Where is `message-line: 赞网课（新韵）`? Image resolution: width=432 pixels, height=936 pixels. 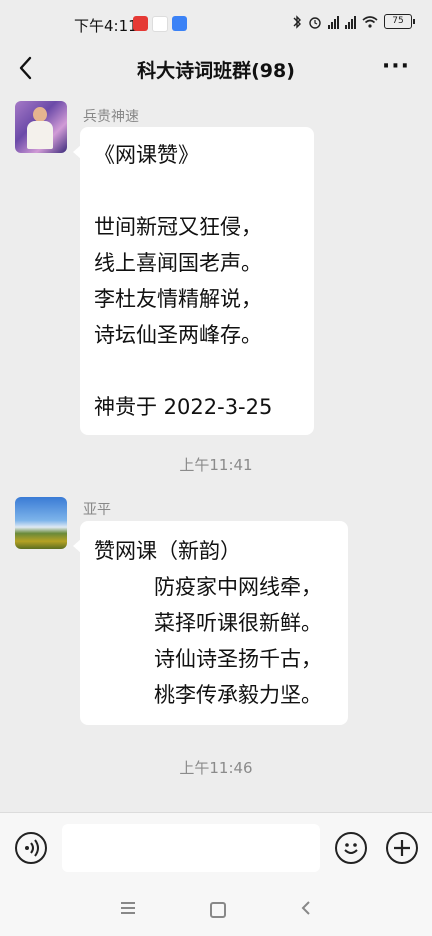
message-line: 赞网课（新韵） is located at coordinates (167, 551).